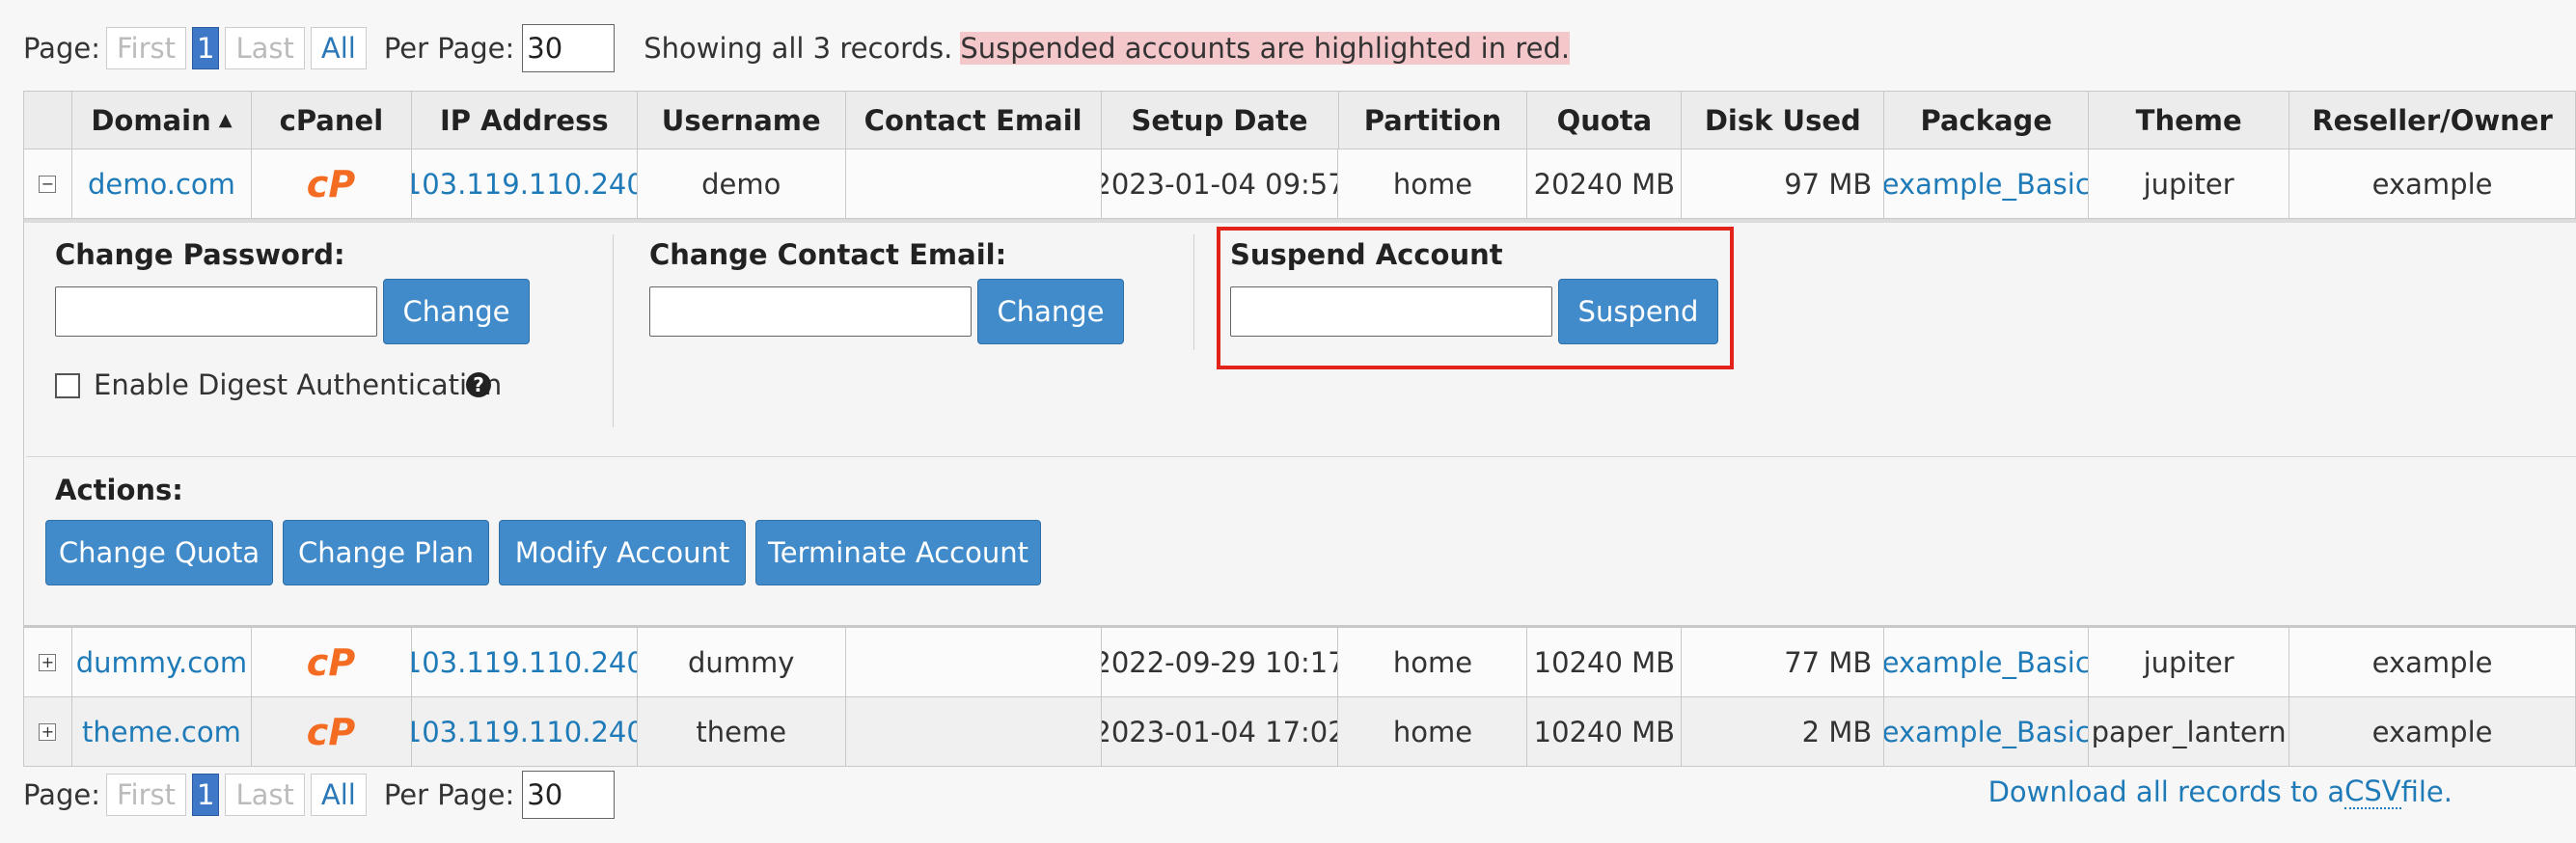 This screenshot has height=843, width=2576. What do you see at coordinates (2372, 792) in the screenshot?
I see `csv-abbr: CSV` at bounding box center [2372, 792].